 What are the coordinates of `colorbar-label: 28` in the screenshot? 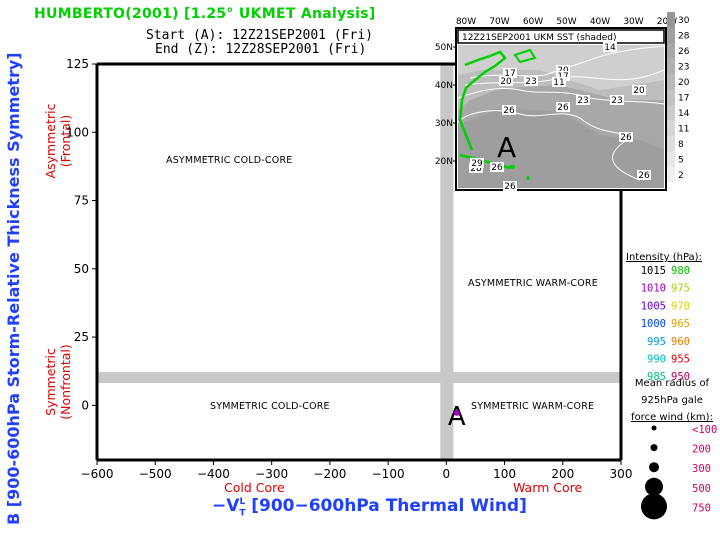 It's located at (684, 37).